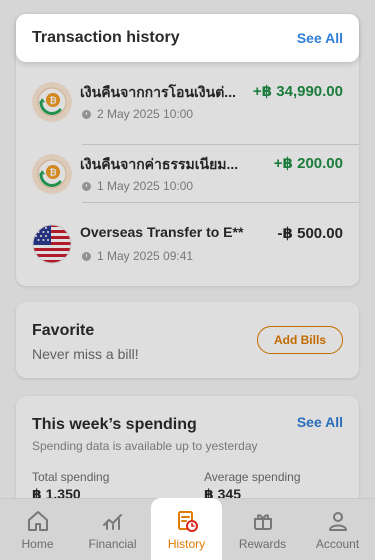 This screenshot has width=375, height=560. Describe the element at coordinates (145, 114) in the screenshot. I see `transaction-time-text: 2 May 2025 10:00` at that location.